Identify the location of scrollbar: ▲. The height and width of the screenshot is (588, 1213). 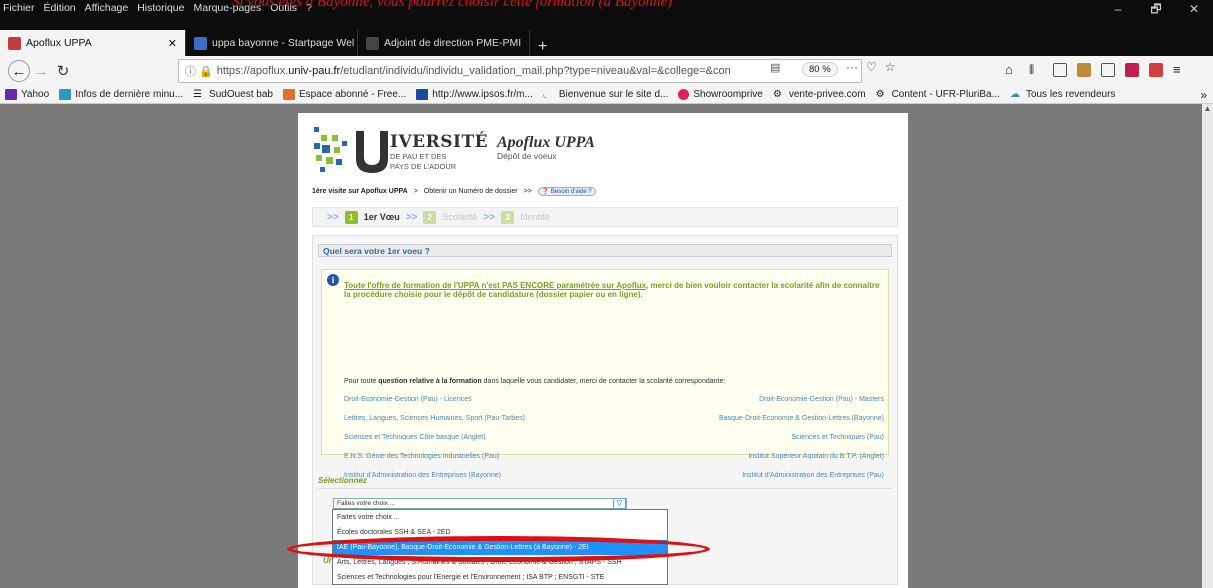
(1207, 346).